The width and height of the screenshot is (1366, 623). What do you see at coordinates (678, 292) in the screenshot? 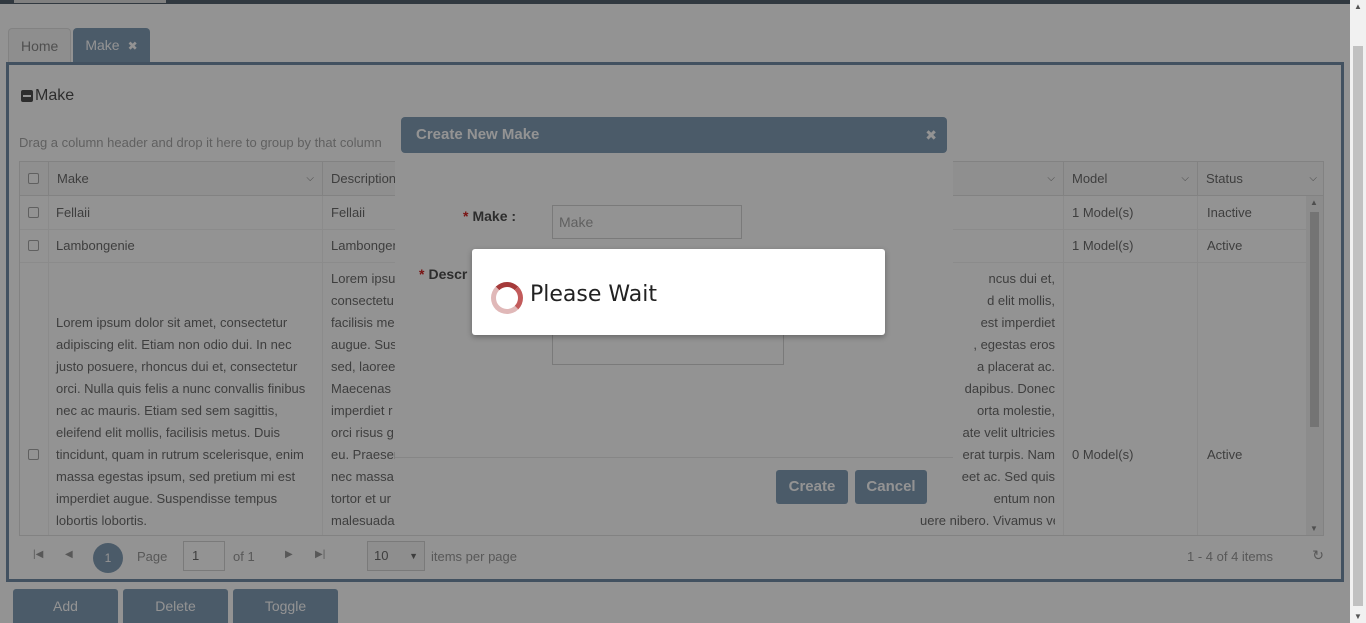
I see `loading-dialog: Please Wait` at bounding box center [678, 292].